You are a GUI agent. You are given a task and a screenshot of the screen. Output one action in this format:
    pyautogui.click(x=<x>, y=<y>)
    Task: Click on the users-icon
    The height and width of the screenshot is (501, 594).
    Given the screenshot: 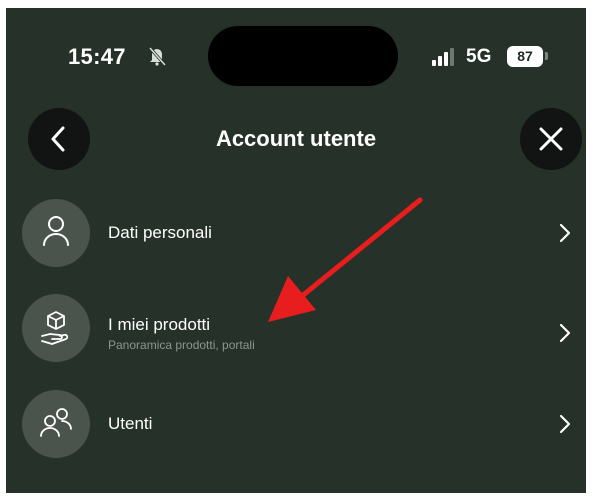 What is the action you would take?
    pyautogui.click(x=56, y=422)
    